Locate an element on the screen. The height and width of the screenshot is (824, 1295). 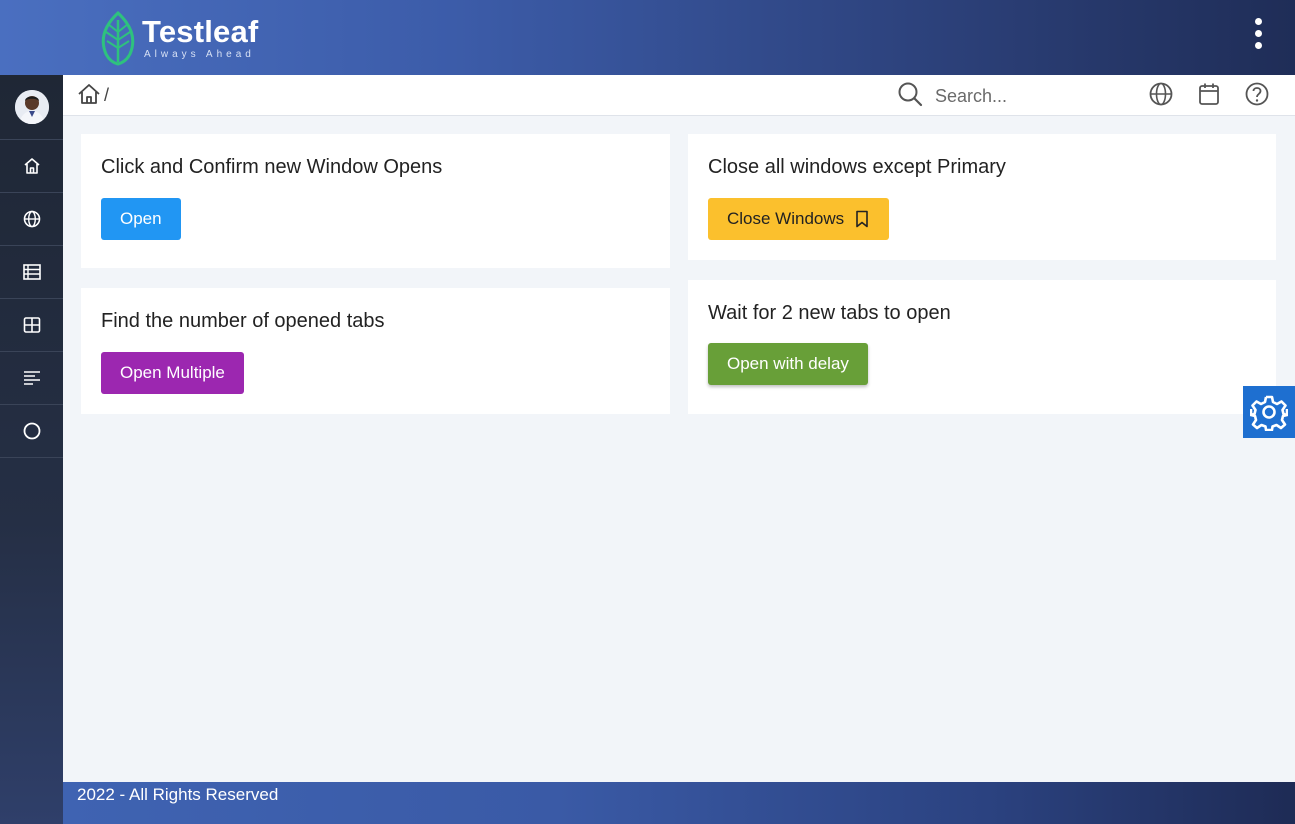
gear-icon is located at coordinates (1269, 413).